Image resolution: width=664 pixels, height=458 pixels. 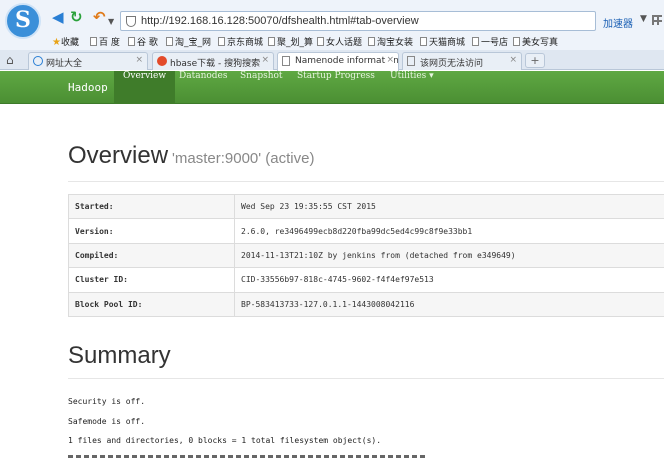 I want to click on security-status: Security is off., so click(x=107, y=401).